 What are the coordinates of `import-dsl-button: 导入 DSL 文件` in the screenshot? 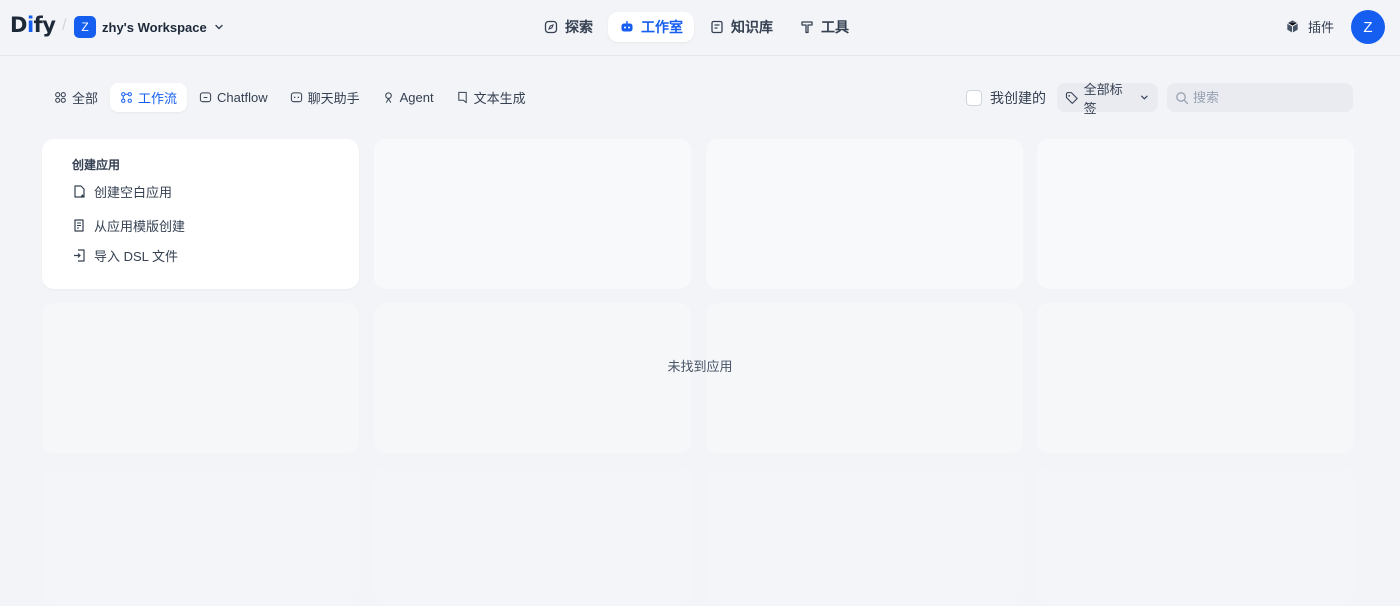 It's located at (125, 255).